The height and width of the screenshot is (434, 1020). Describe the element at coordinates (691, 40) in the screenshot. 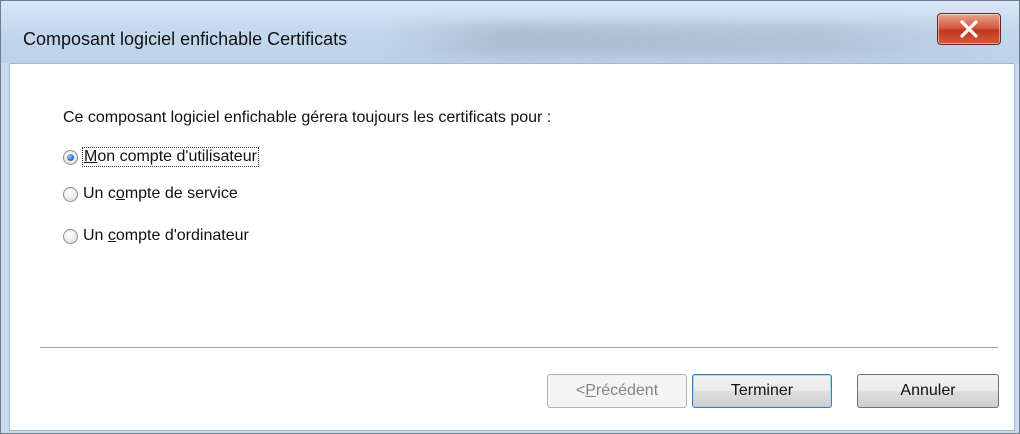

I see `title-bar-glass-blur` at that location.